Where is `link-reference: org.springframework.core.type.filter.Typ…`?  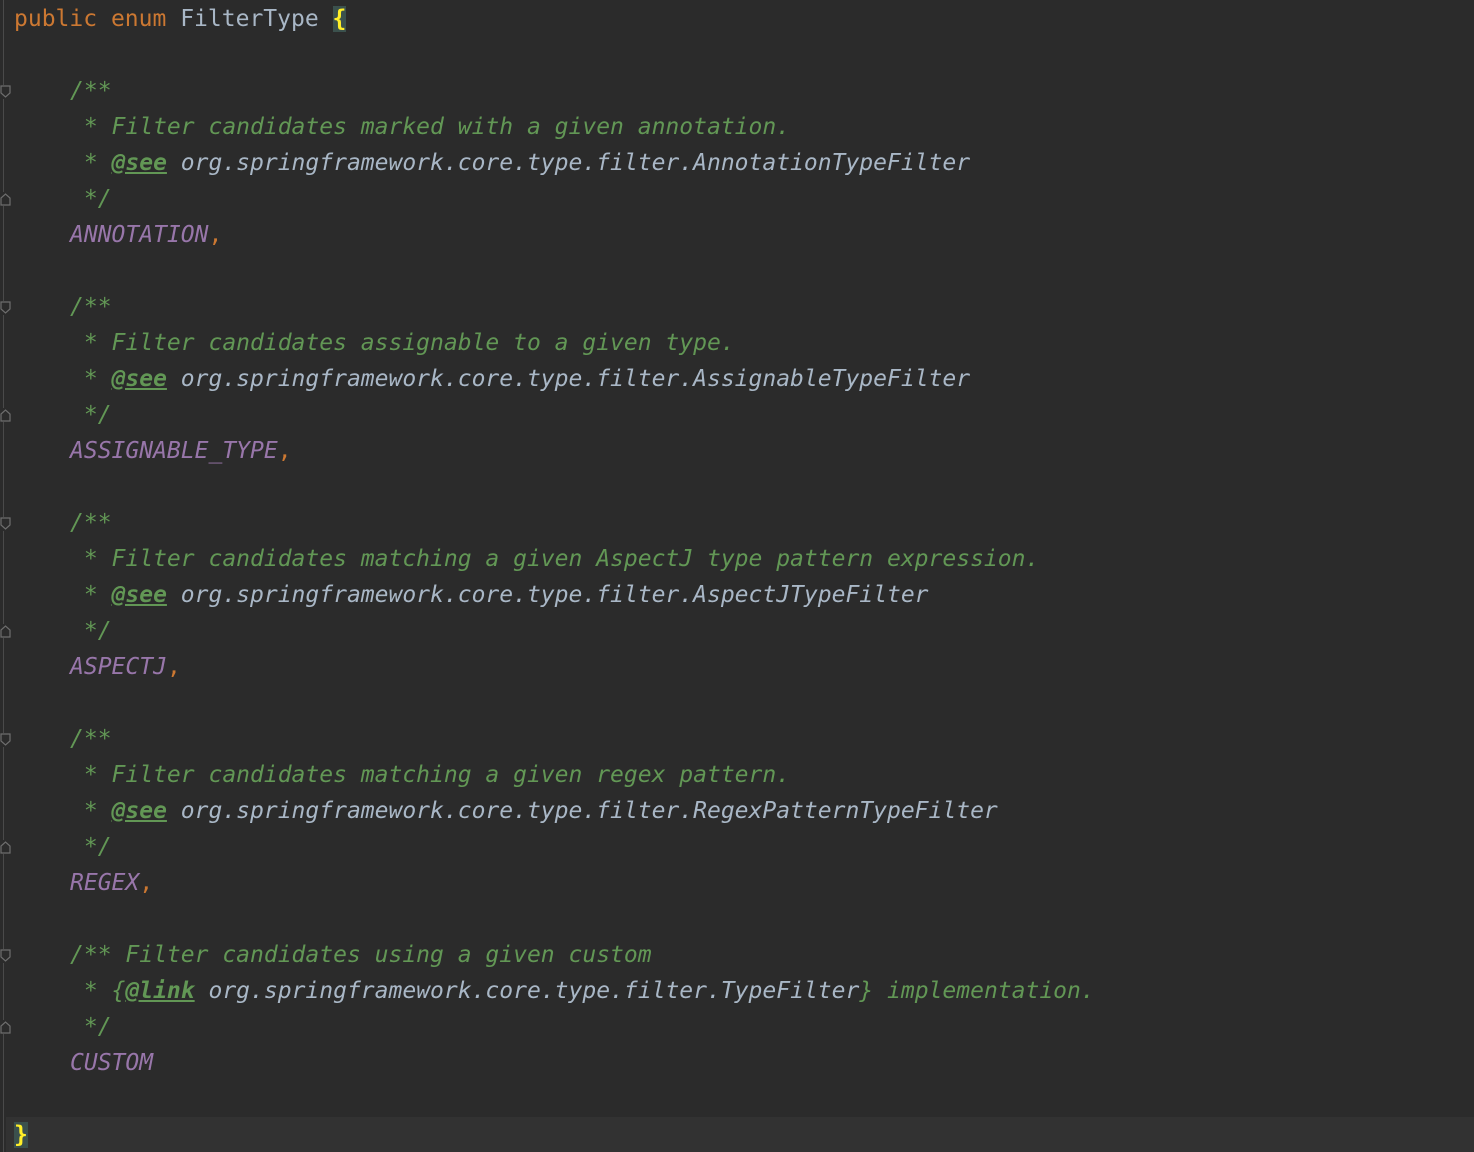 link-reference: org.springframework.core.type.filter.Typ… is located at coordinates (527, 991).